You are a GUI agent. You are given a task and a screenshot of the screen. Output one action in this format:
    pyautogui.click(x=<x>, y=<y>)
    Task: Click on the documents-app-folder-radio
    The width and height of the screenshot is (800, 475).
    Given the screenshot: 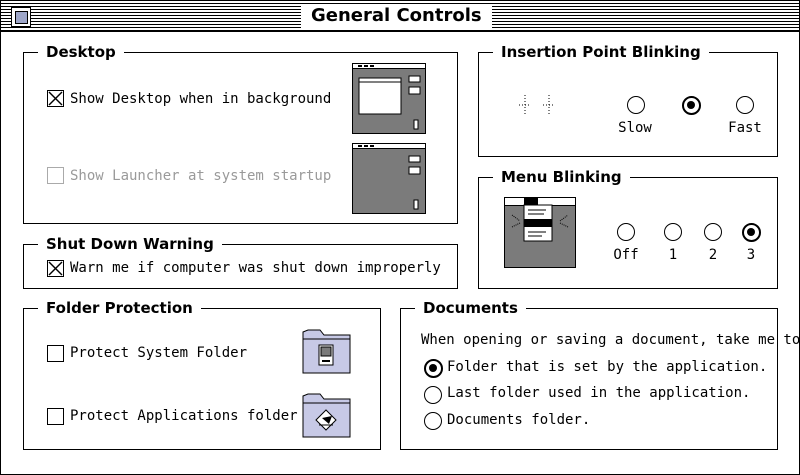 What is the action you would take?
    pyautogui.click(x=433, y=368)
    